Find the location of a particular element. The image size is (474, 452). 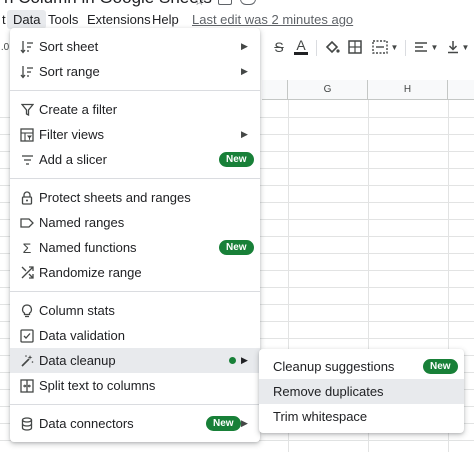

menu-item-label: Filter views is located at coordinates (72, 134).